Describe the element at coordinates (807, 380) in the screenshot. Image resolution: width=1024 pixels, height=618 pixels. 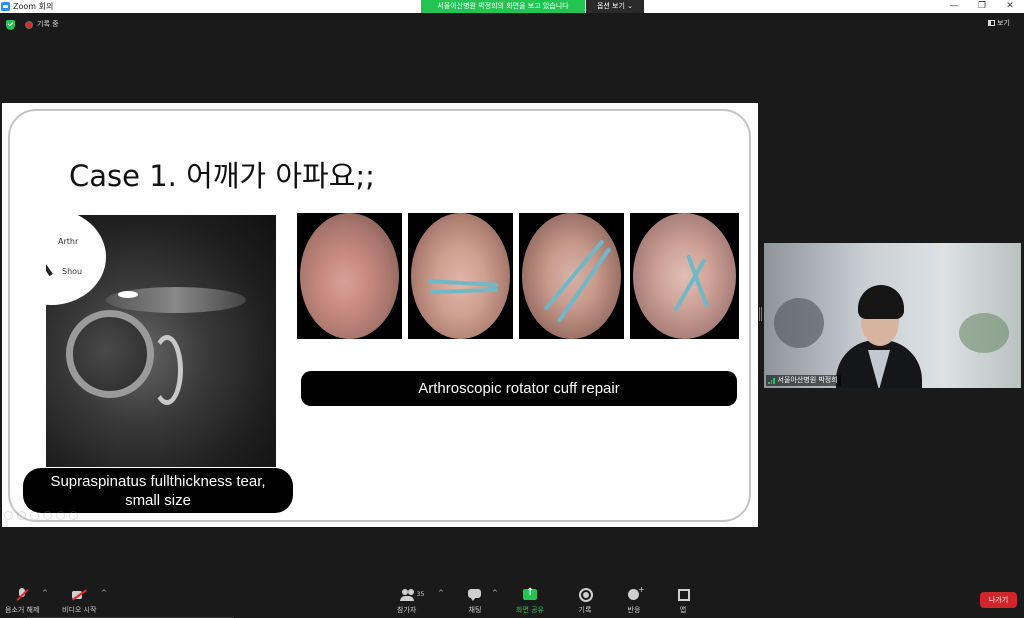
I see `participant-name: 서울아산병원 박정희` at that location.